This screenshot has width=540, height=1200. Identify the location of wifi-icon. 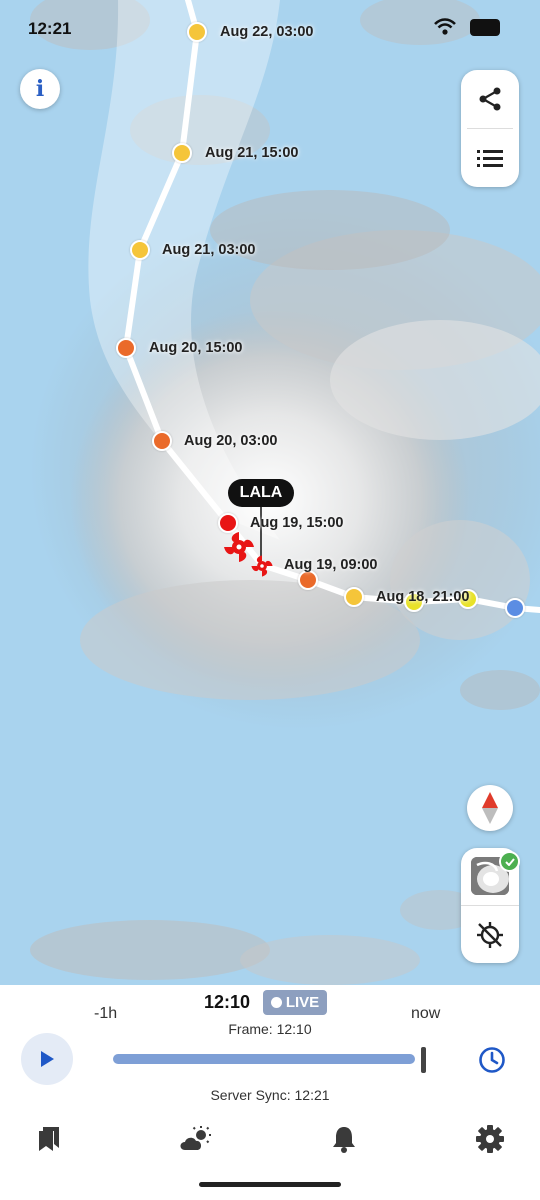
(445, 26).